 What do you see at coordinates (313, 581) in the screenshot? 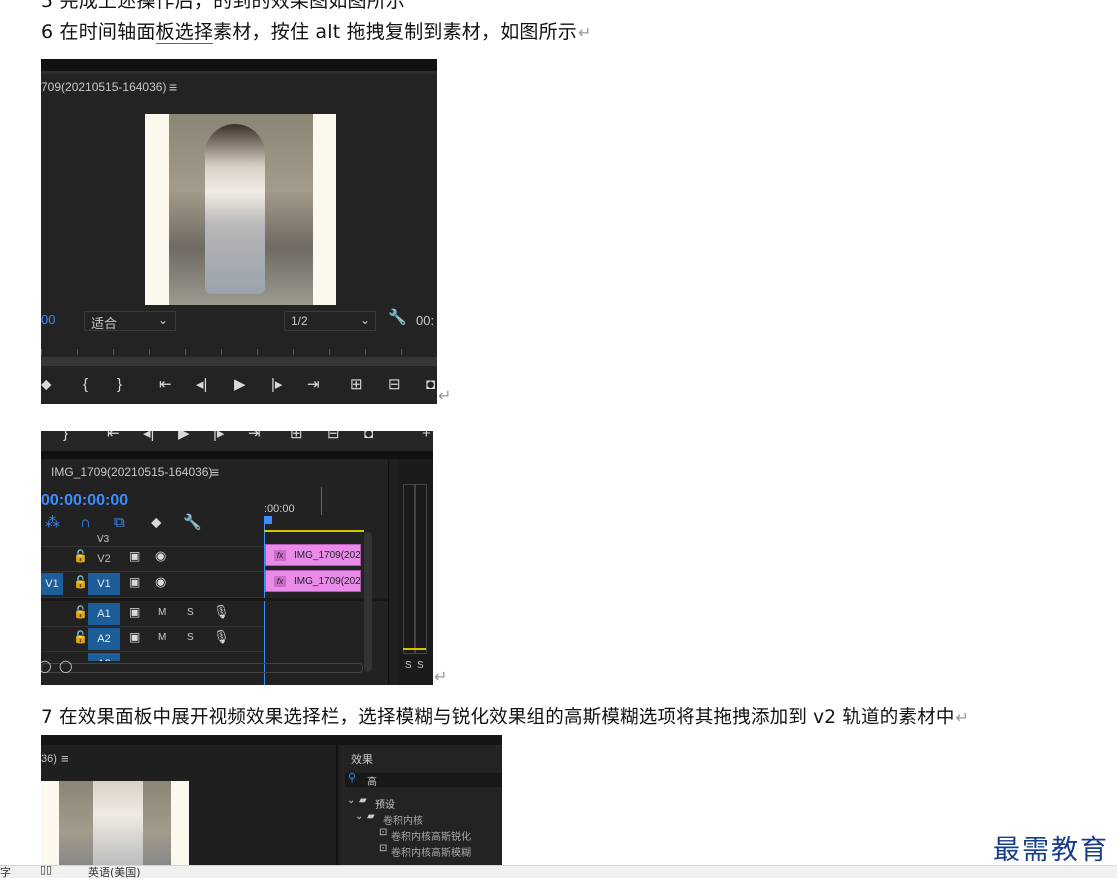
I see `clip-v1: fx IMG_1709(2021` at bounding box center [313, 581].